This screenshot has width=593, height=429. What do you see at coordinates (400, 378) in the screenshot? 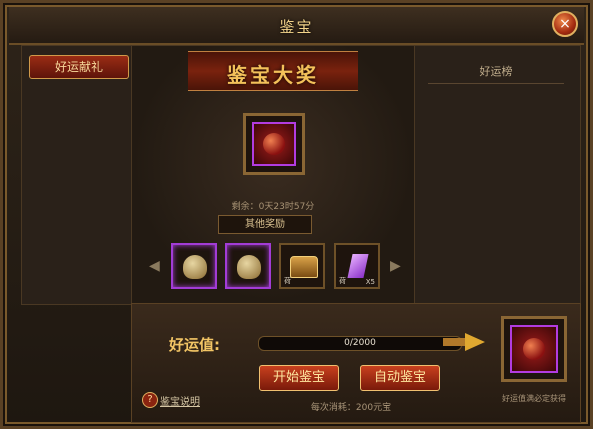
I see `auto-appraisal-button: 自动鉴宝` at bounding box center [400, 378].